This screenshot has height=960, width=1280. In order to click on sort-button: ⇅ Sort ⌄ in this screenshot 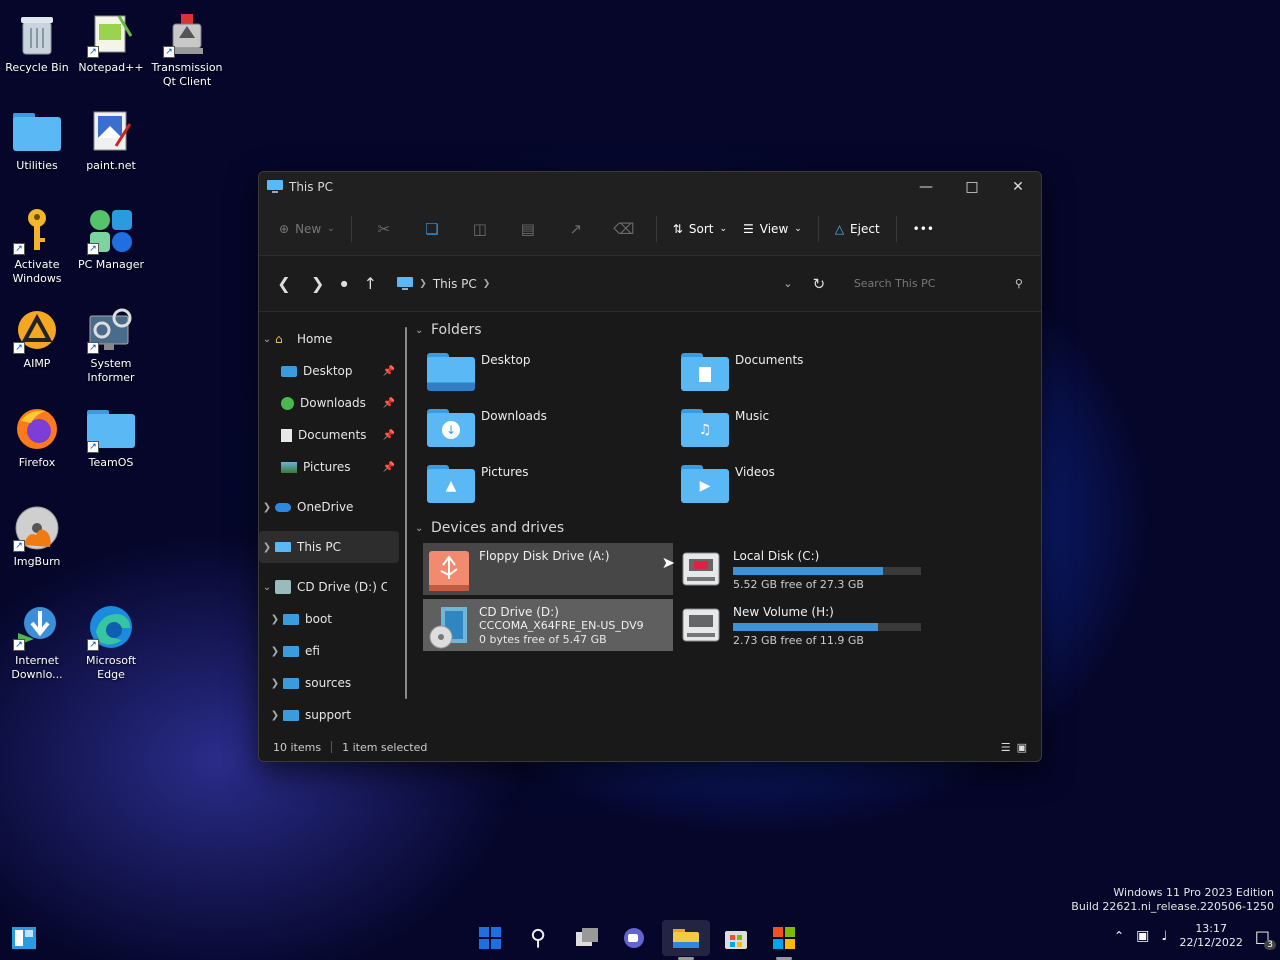, I will do `click(700, 229)`.